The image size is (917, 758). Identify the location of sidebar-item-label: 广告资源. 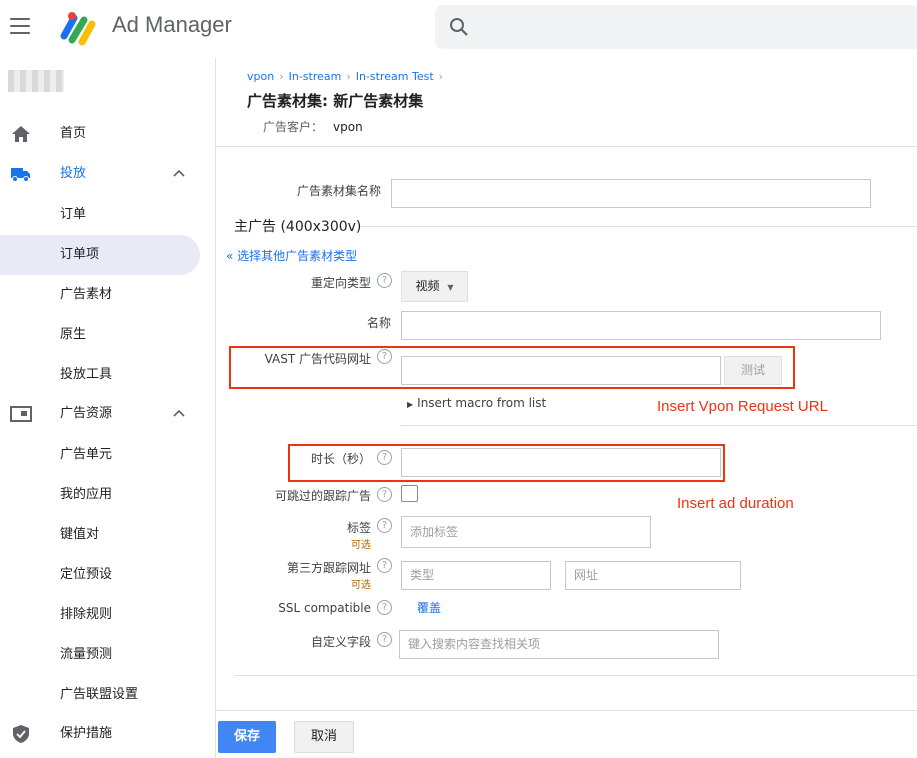
(86, 413).